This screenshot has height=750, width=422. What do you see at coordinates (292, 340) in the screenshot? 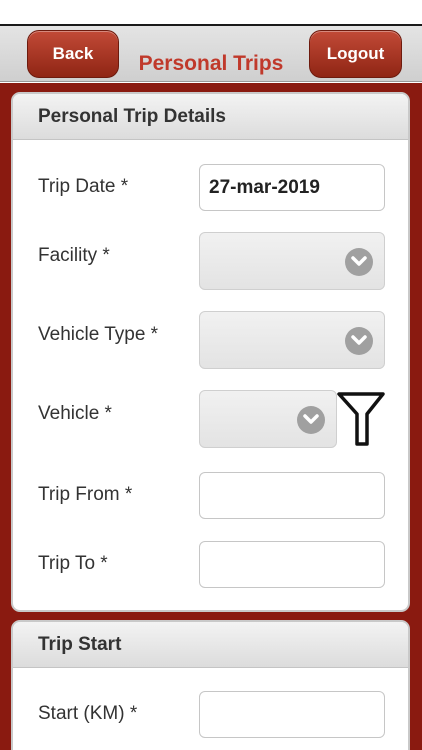
I see `vehicle-type-select` at bounding box center [292, 340].